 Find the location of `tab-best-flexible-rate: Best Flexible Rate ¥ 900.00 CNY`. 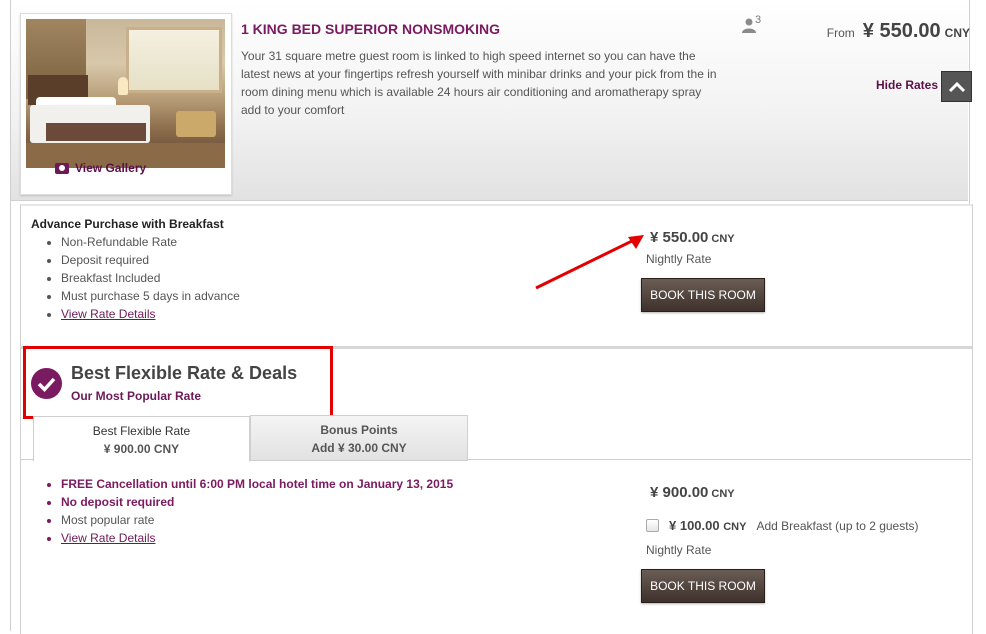

tab-best-flexible-rate: Best Flexible Rate ¥ 900.00 CNY is located at coordinates (141, 439).